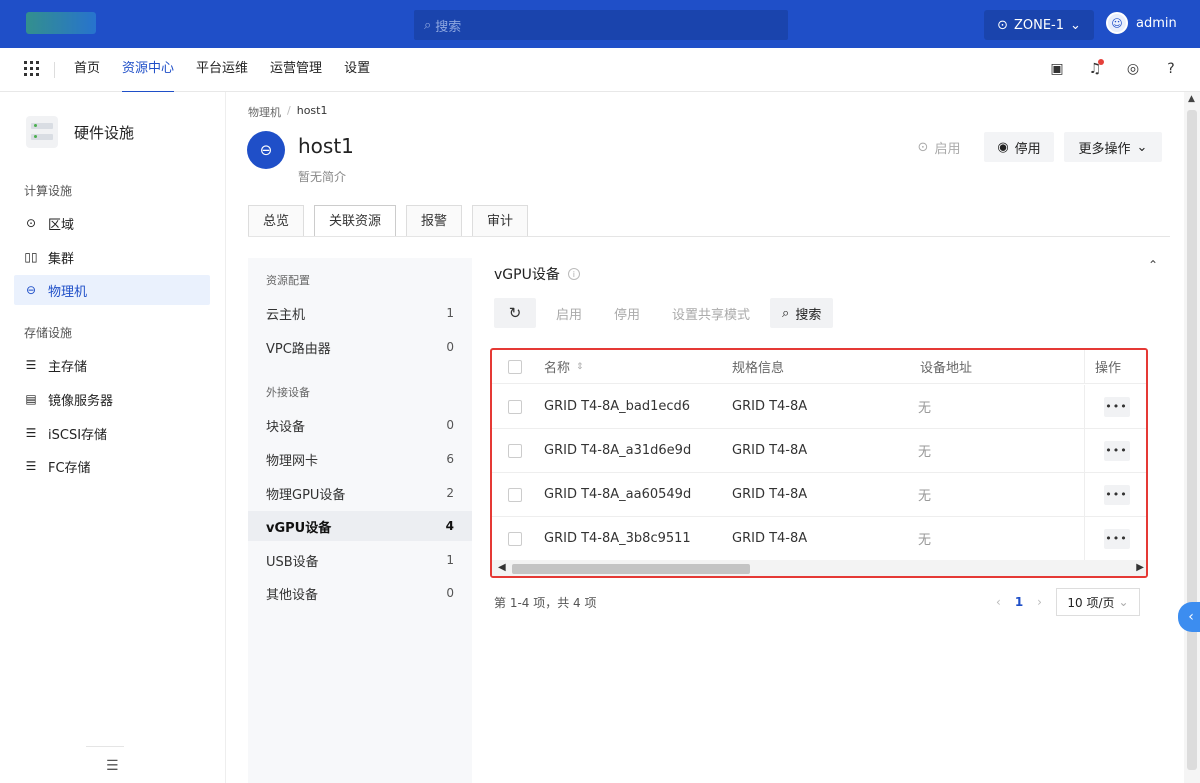  I want to click on scroll-right-icon: ▶, so click(1140, 568).